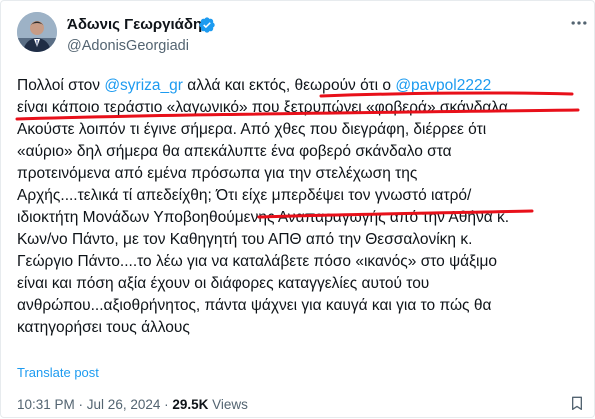 This screenshot has height=419, width=595. Describe the element at coordinates (46, 404) in the screenshot. I see `tweet-time: 10:31 PM` at that location.